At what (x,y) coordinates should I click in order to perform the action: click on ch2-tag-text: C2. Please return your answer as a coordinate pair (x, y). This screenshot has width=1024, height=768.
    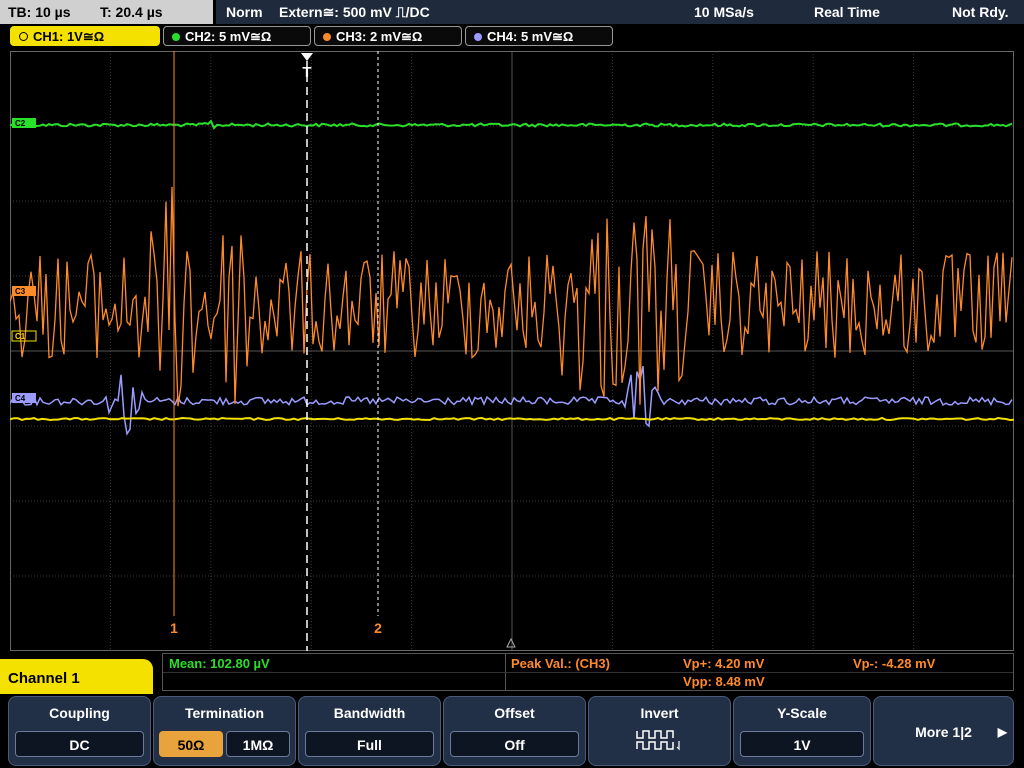
    Looking at the image, I should click on (20, 123).